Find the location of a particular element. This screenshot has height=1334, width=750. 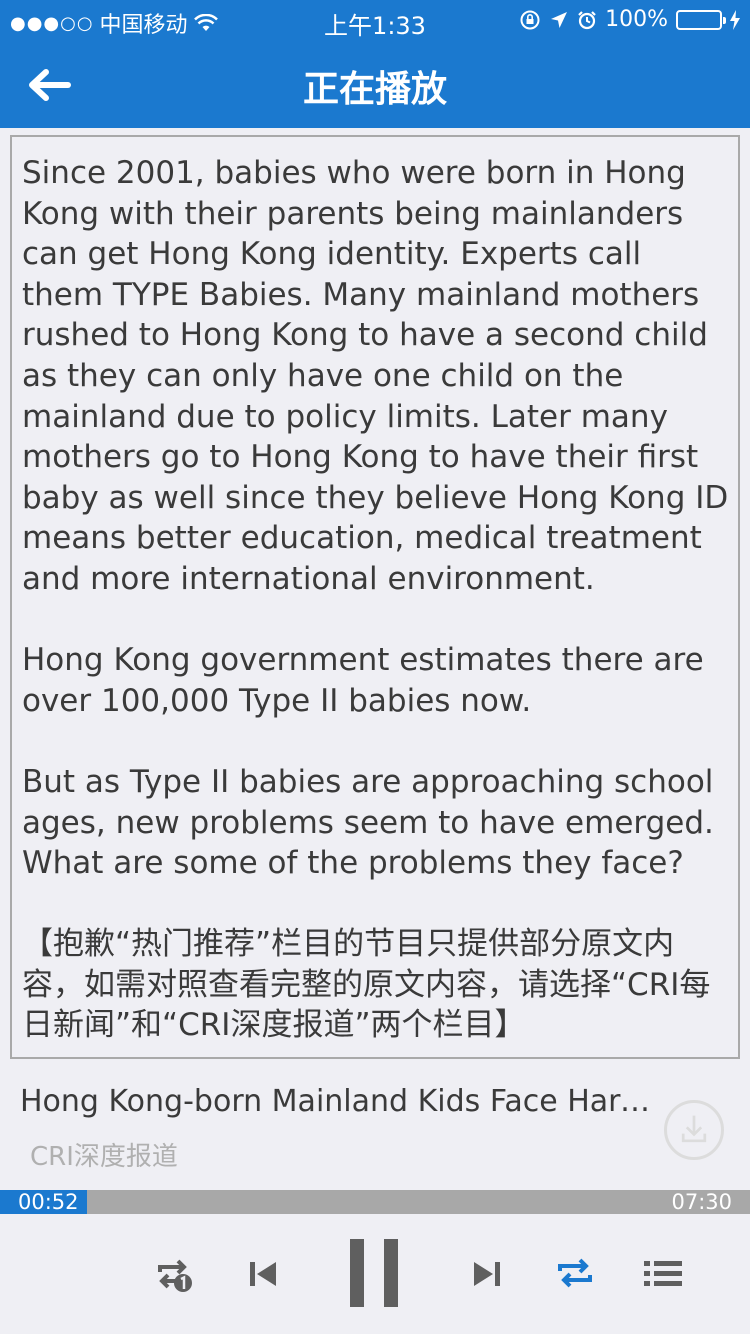

player-controls is located at coordinates (375, 1274).